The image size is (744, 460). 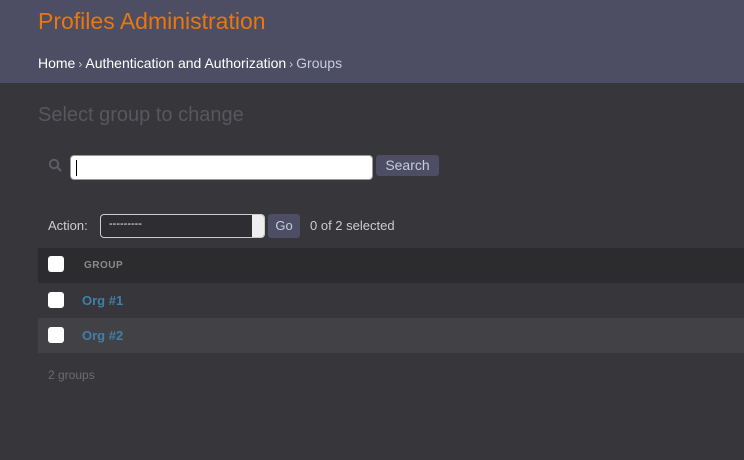 What do you see at coordinates (55, 165) in the screenshot?
I see `search-icon` at bounding box center [55, 165].